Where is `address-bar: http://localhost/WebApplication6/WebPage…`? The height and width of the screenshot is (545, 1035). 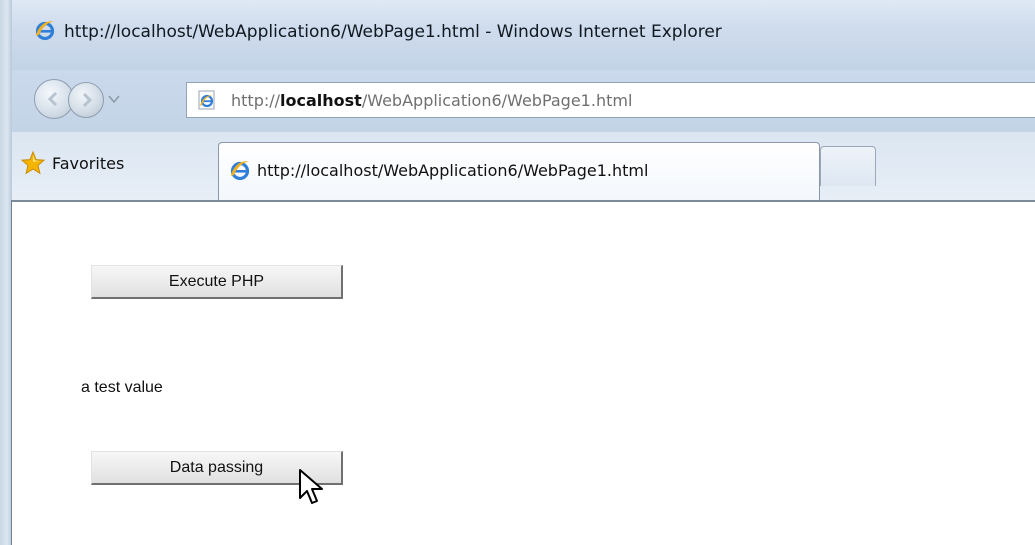
address-bar: http://localhost/WebApplication6/WebPage… is located at coordinates (610, 100).